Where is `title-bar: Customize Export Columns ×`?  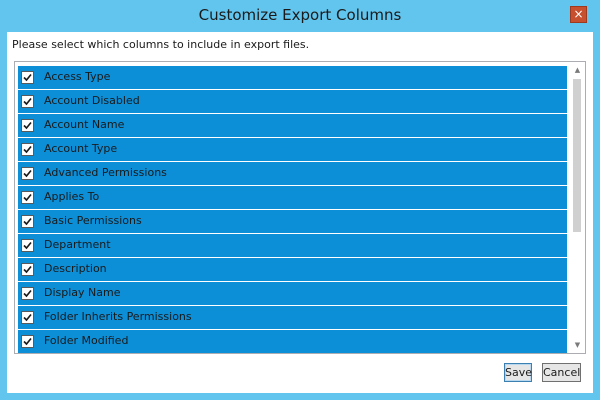 title-bar: Customize Export Columns × is located at coordinates (300, 16).